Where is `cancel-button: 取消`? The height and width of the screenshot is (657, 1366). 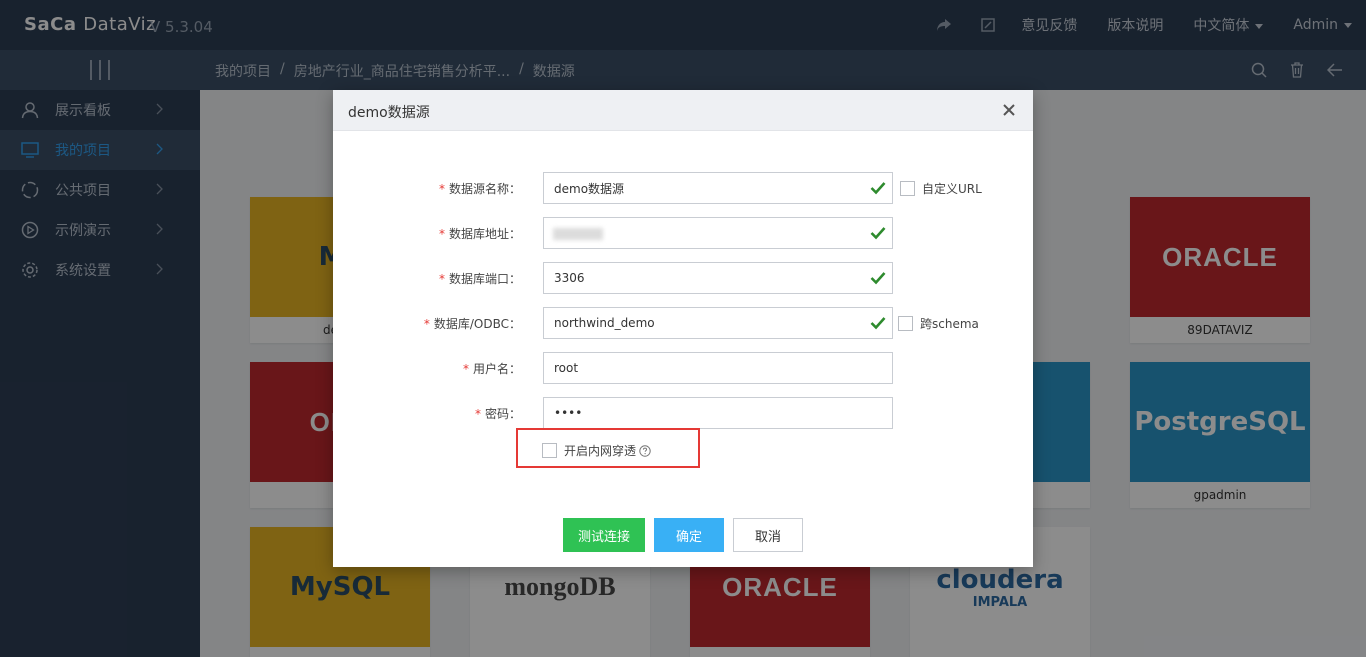
cancel-button: 取消 is located at coordinates (768, 535).